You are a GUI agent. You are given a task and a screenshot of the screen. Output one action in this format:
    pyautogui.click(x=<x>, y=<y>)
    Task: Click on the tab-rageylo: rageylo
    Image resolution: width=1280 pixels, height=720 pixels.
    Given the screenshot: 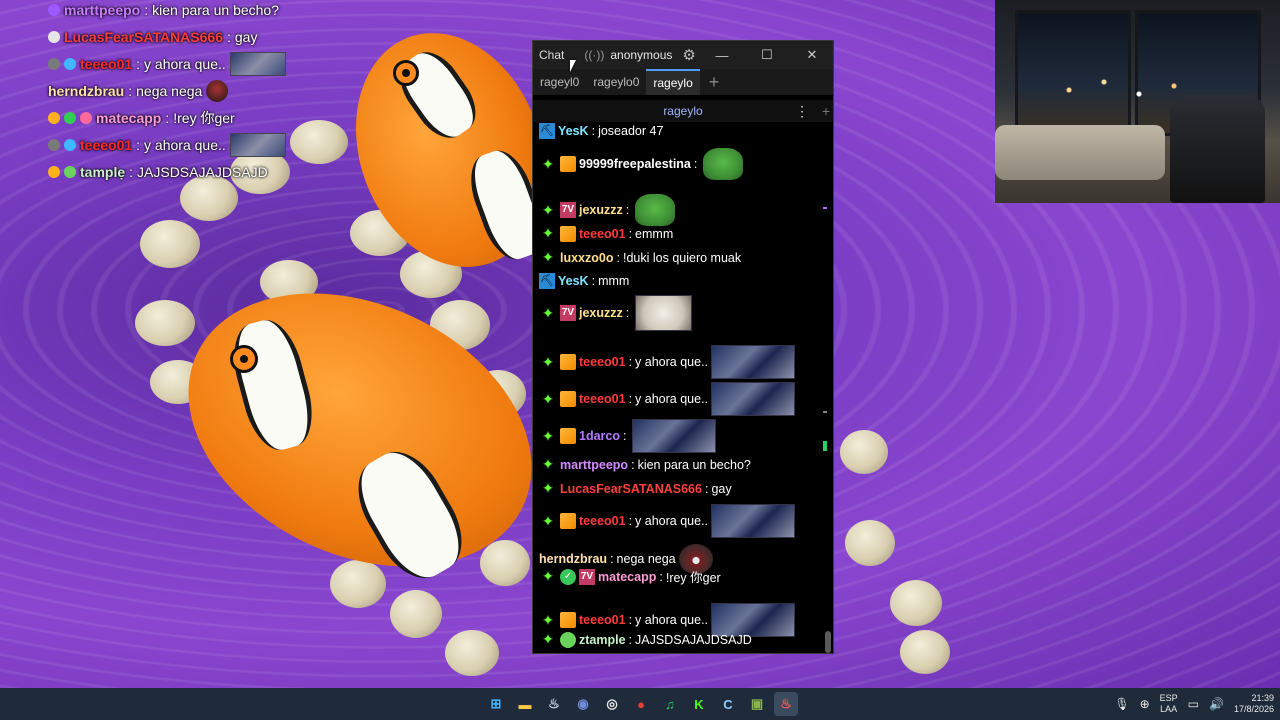 What is the action you would take?
    pyautogui.click(x=673, y=82)
    